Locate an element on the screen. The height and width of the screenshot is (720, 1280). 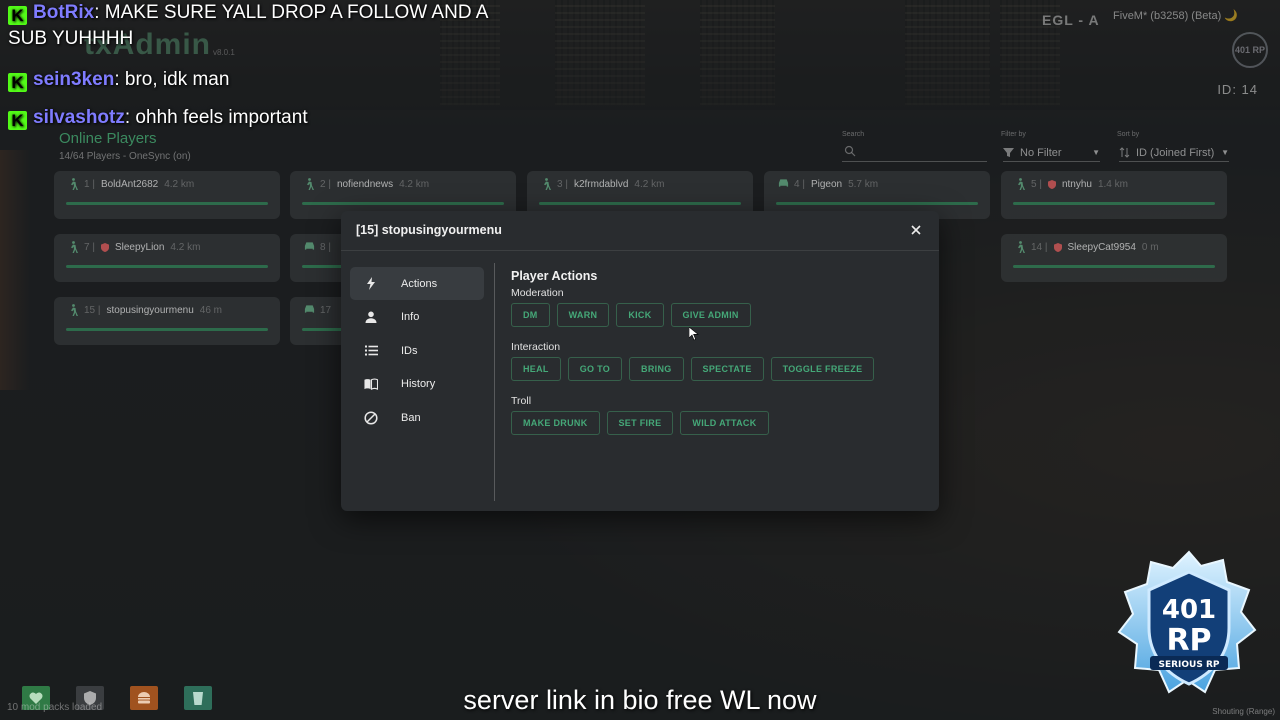
close-button is located at coordinates (916, 230).